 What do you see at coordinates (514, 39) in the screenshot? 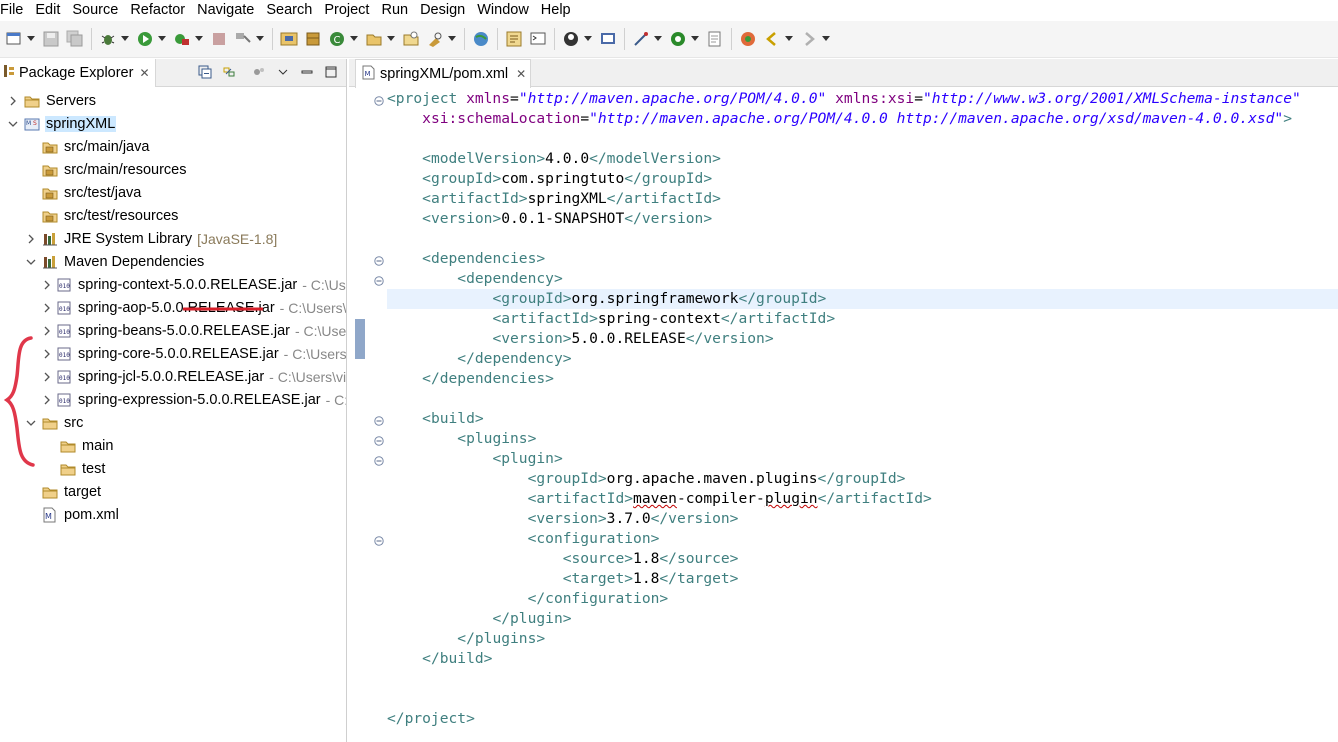
I see `open-perspective-icon` at bounding box center [514, 39].